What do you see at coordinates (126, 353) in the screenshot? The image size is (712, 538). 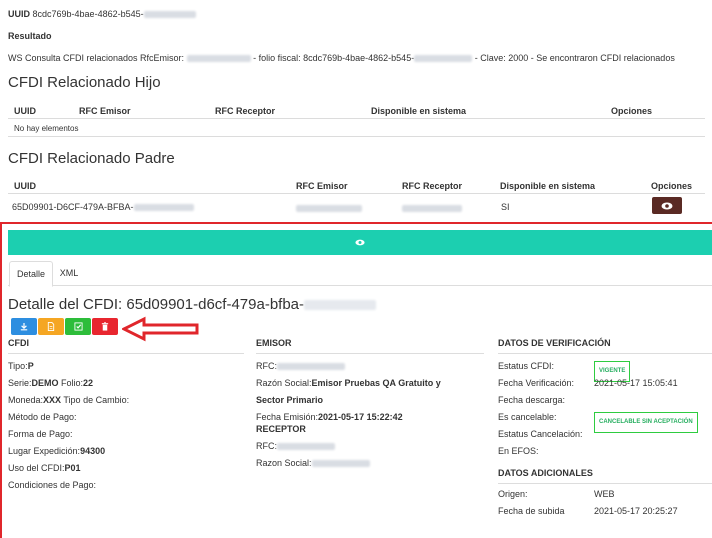 I see `cfdi-divider` at bounding box center [126, 353].